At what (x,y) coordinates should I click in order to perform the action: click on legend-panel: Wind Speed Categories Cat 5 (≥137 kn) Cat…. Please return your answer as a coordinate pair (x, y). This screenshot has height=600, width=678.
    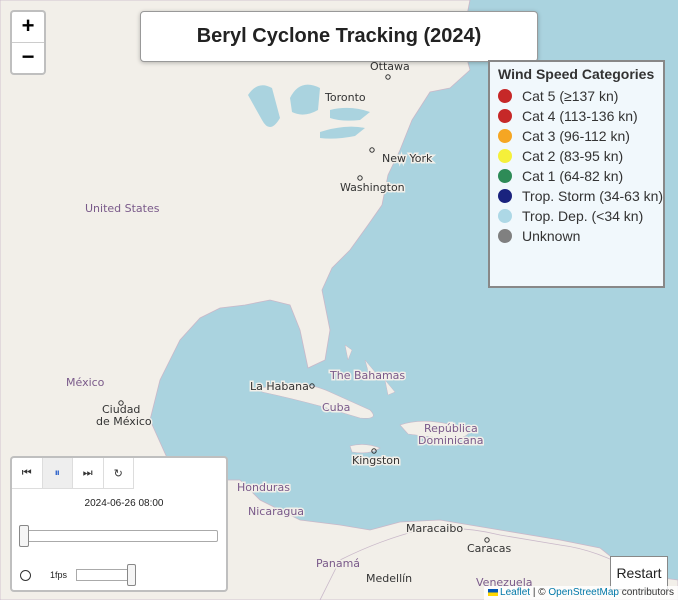
    Looking at the image, I should click on (576, 174).